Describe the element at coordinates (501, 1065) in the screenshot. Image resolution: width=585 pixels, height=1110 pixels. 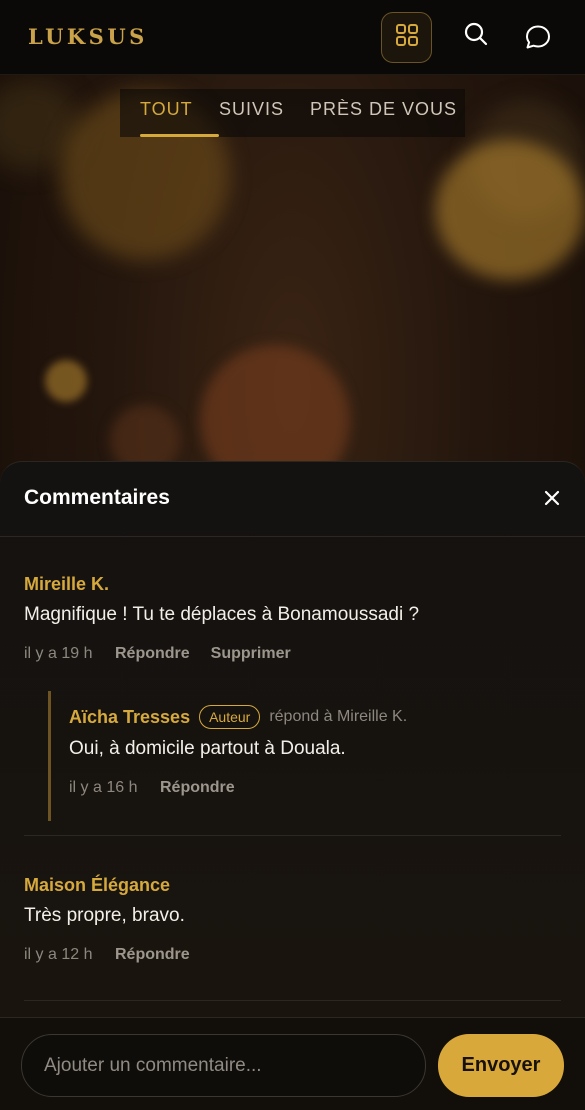
I see `send-button: Envoyer` at that location.